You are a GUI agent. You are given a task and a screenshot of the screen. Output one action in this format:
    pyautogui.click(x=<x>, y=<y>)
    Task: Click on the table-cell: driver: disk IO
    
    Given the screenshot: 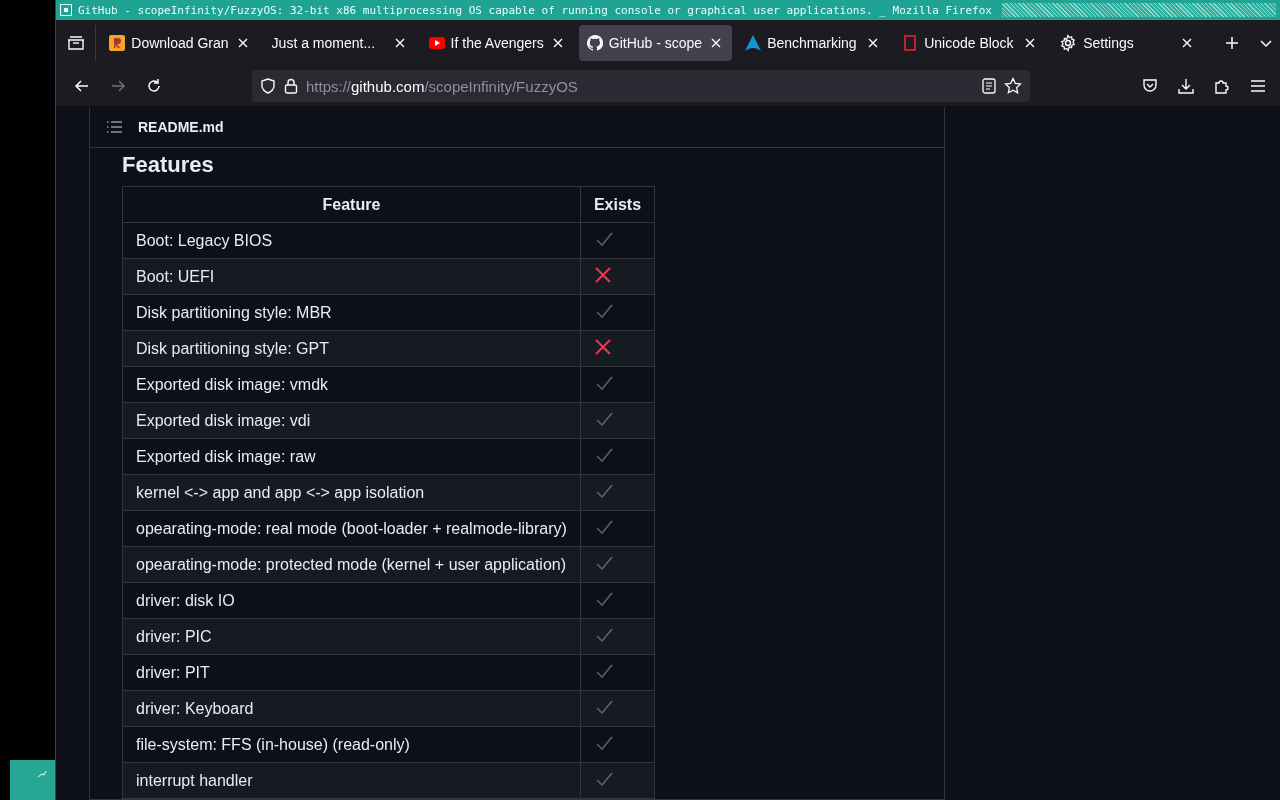 What is the action you would take?
    pyautogui.click(x=351, y=600)
    